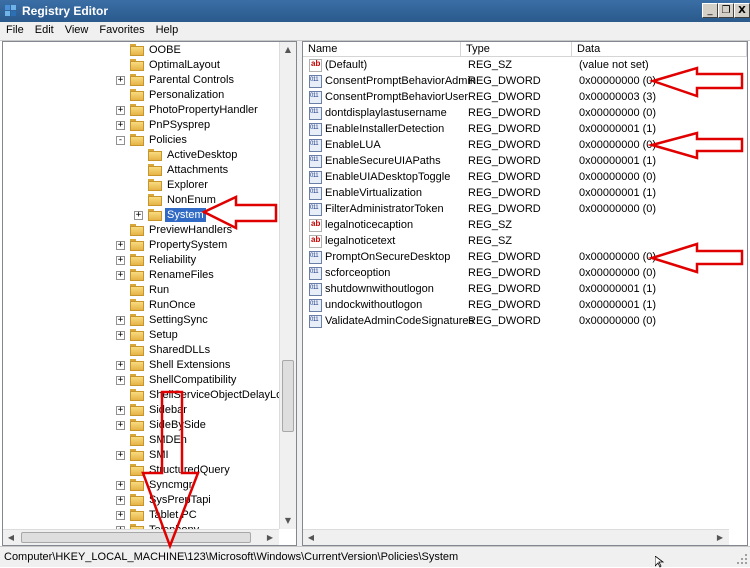  What do you see at coordinates (140, 125) in the screenshot?
I see `tree-item: + PnPSysprep` at bounding box center [140, 125].